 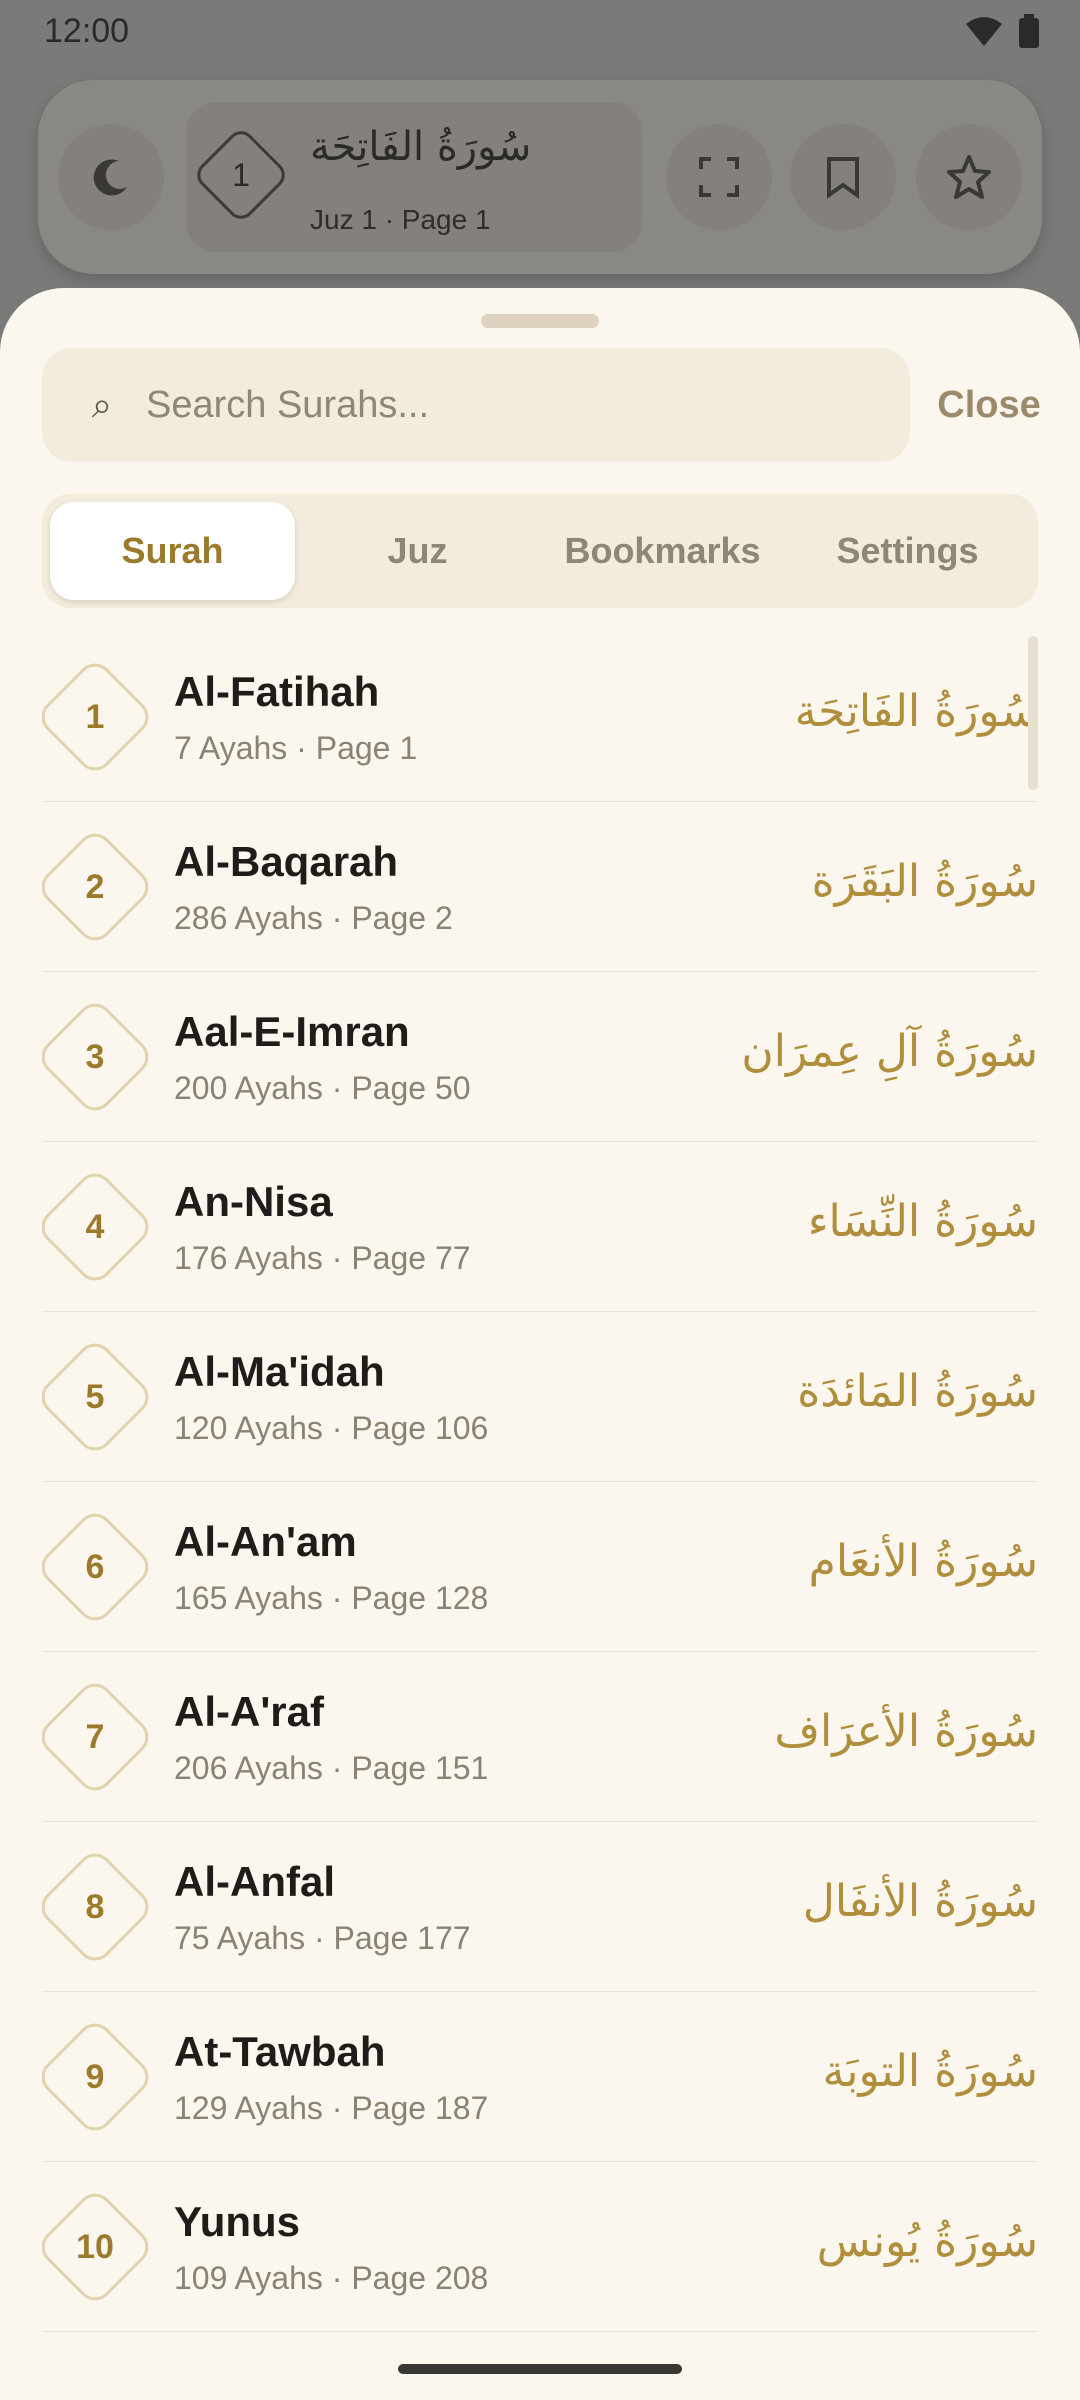 What do you see at coordinates (923, 1561) in the screenshot?
I see `surah-arabic-name: سُورَةُ الأنعَام` at bounding box center [923, 1561].